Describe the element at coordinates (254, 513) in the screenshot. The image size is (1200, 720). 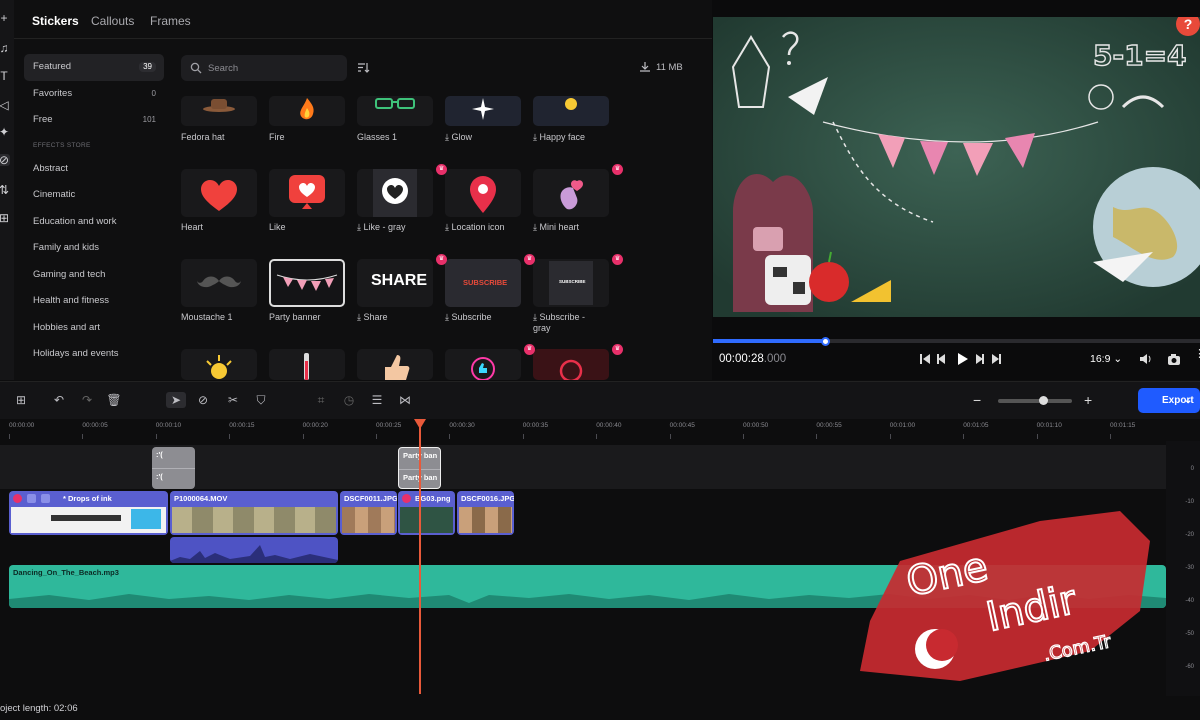
I see `video-clip: P1000064.MOV` at that location.